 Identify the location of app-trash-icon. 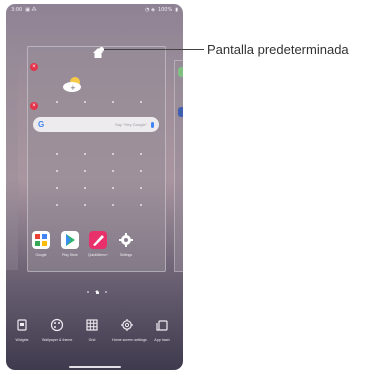
(162, 325).